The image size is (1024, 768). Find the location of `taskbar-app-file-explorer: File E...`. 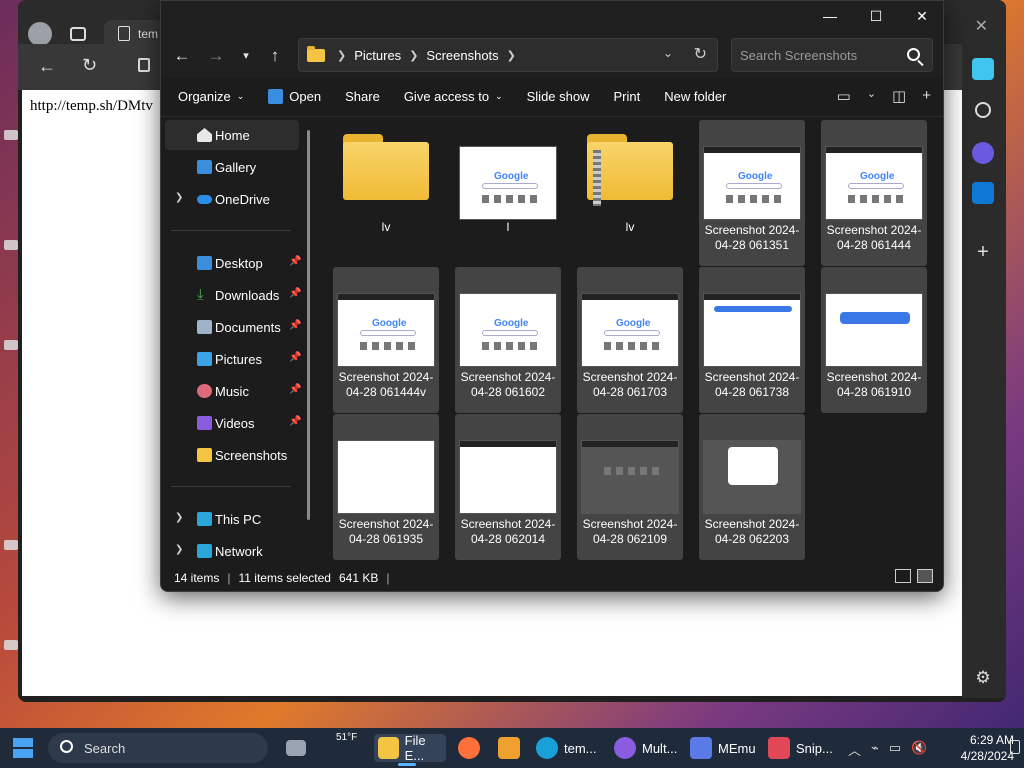

taskbar-app-file-explorer: File E... is located at coordinates (410, 749).